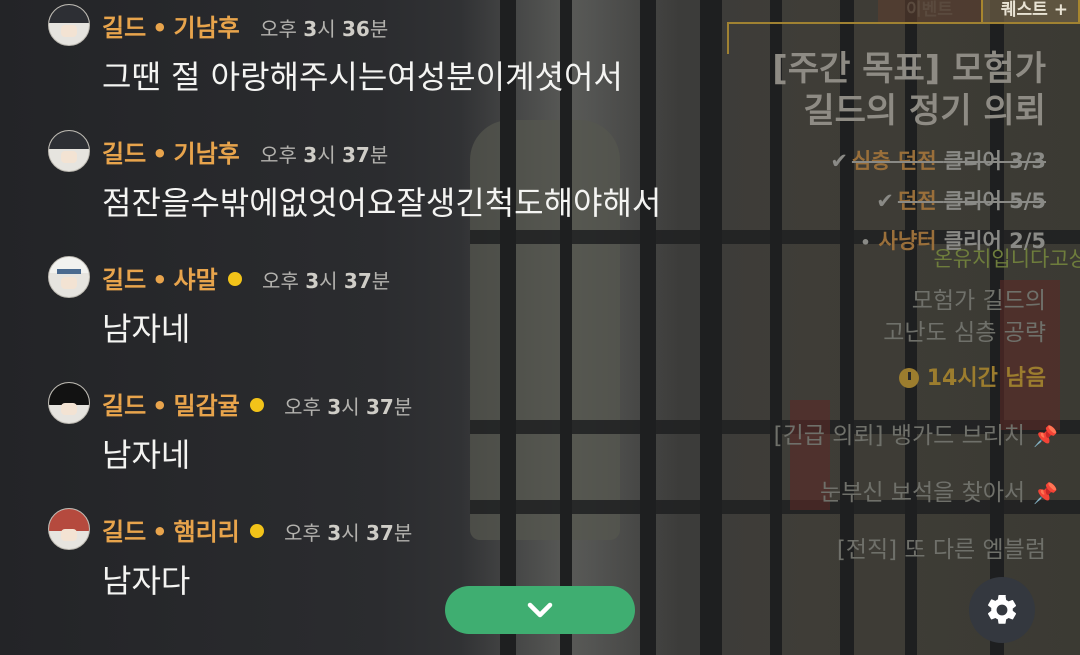 The image size is (1080, 655). What do you see at coordinates (362, 77) in the screenshot?
I see `message-text: 그땐 절 아랑해주시는여성분이계셧어서` at bounding box center [362, 77].